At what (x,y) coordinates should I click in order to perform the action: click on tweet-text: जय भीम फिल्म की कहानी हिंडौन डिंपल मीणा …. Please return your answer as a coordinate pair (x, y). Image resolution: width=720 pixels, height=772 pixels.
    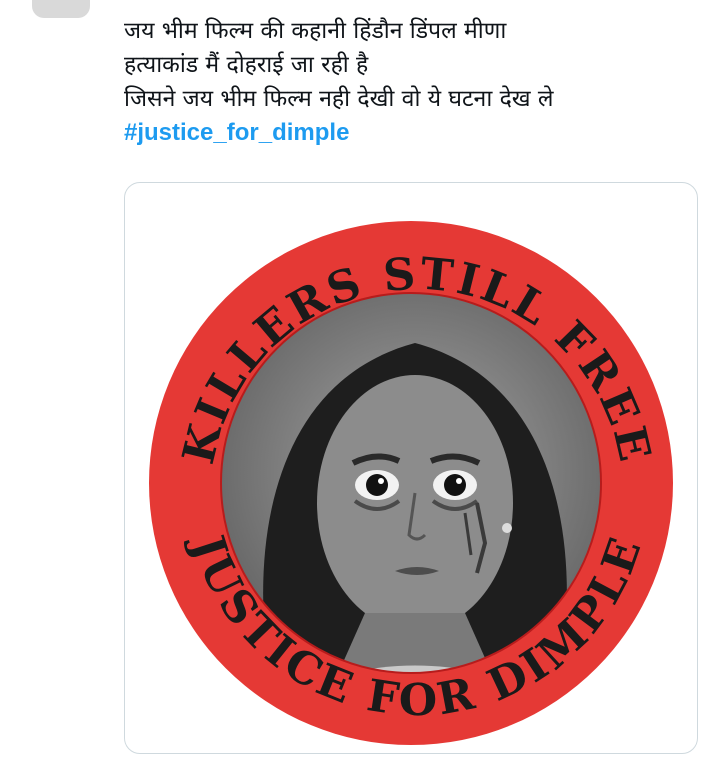
    Looking at the image, I should click on (414, 82).